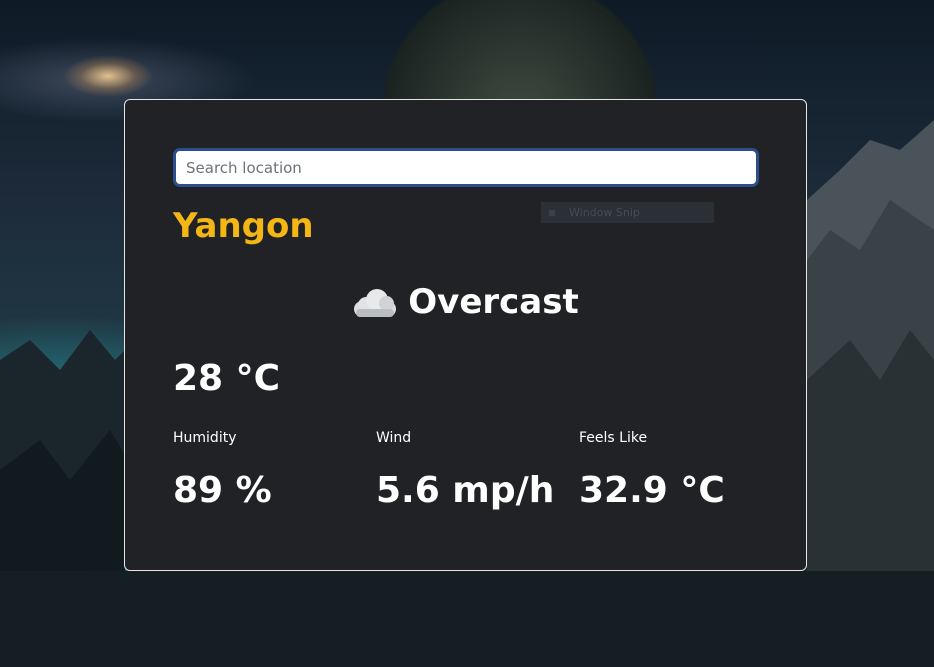 This screenshot has width=934, height=667. Describe the element at coordinates (466, 167) in the screenshot. I see `search-input` at that location.